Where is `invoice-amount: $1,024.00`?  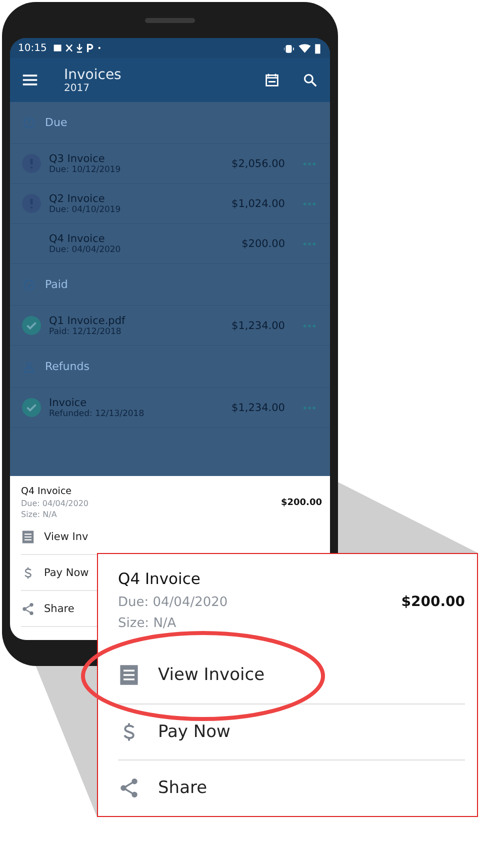
invoice-amount: $1,024.00 is located at coordinates (258, 204).